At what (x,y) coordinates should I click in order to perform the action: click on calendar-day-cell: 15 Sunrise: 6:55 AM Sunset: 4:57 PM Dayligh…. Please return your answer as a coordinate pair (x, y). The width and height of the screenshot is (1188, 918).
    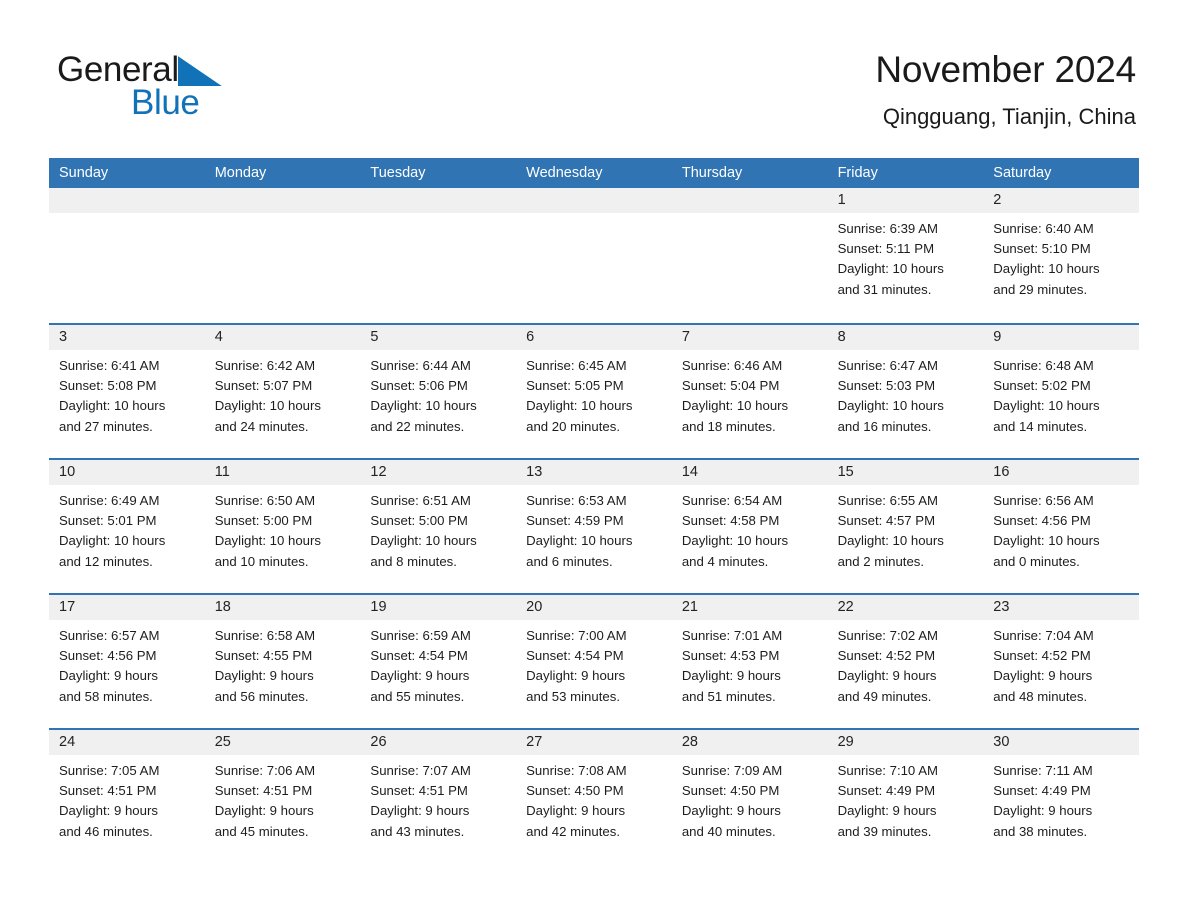
    Looking at the image, I should click on (905, 523).